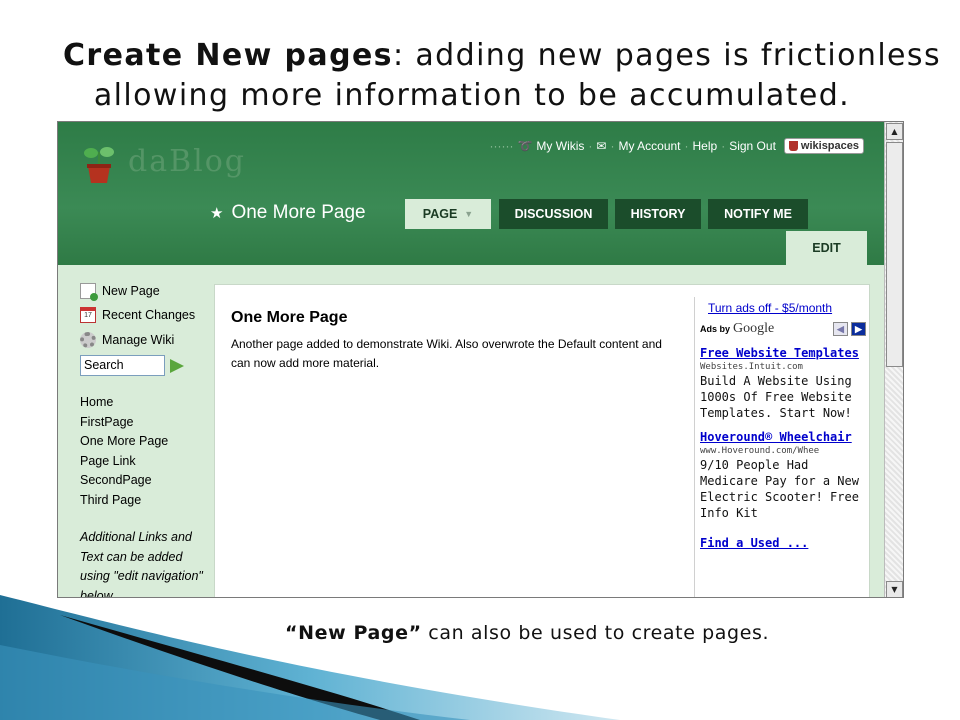 The width and height of the screenshot is (960, 720). I want to click on scroll-down-icon: ▼, so click(894, 589).